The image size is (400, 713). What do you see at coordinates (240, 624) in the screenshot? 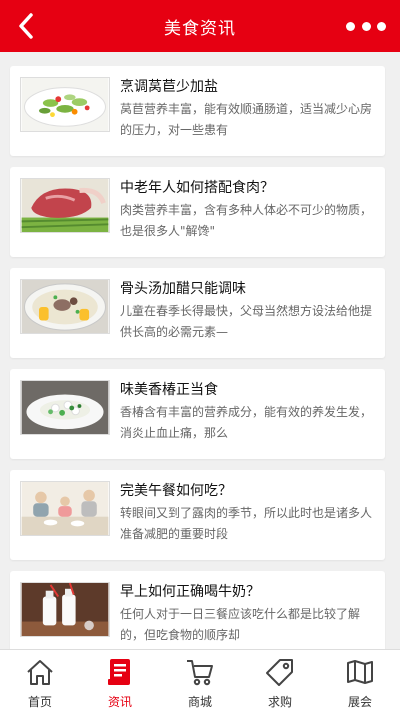
I see `article-summary: 任何人对于一日三餐应该吃什么都是比较了解的，但吃食物的顺序却` at bounding box center [240, 624].